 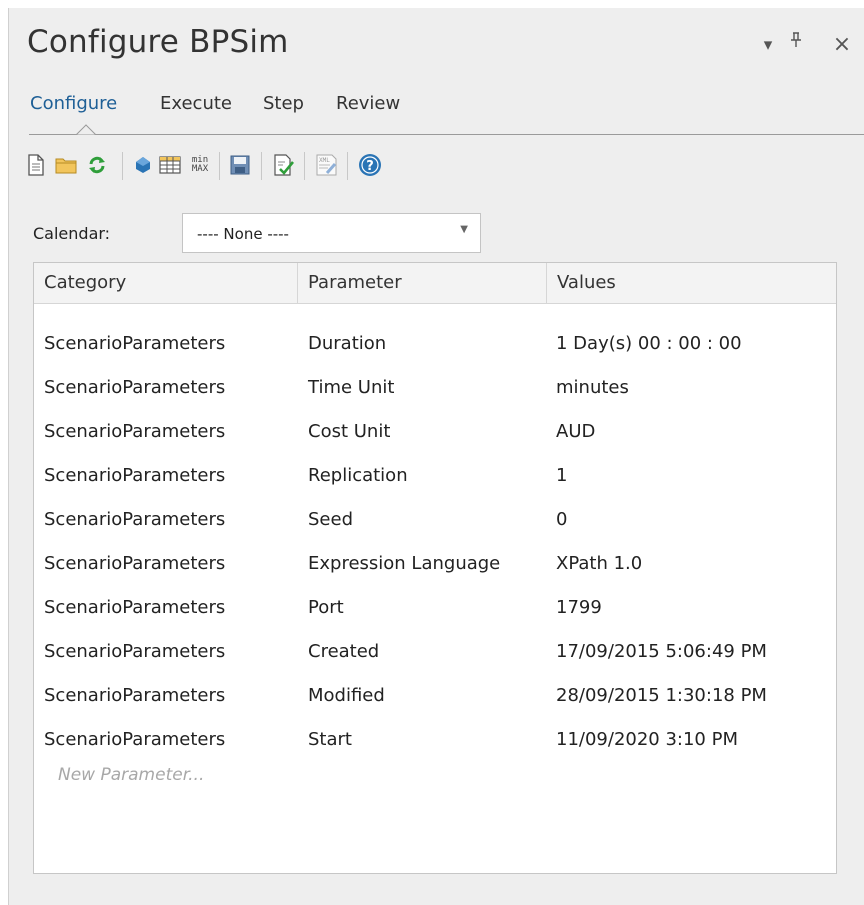 I want to click on validate-button, so click(x=284, y=165).